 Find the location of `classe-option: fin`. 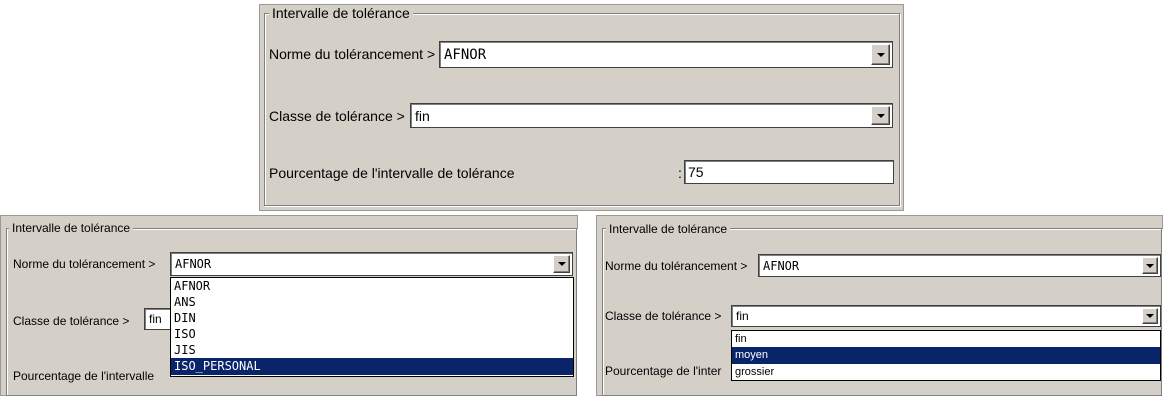

classe-option: fin is located at coordinates (946, 339).